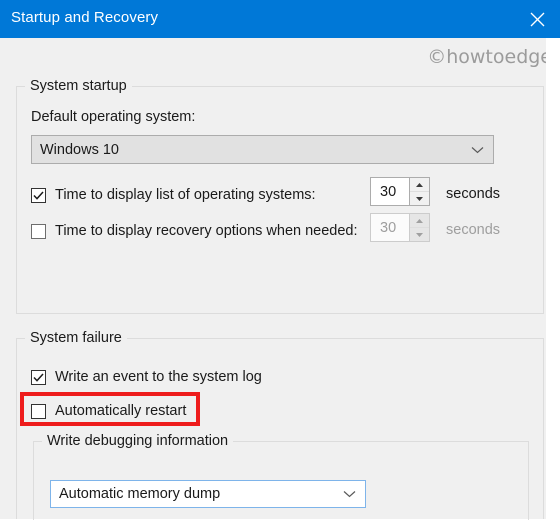 The height and width of the screenshot is (520, 560). What do you see at coordinates (138, 441) in the screenshot?
I see `write-debugging-information-legend: Write debugging information` at bounding box center [138, 441].